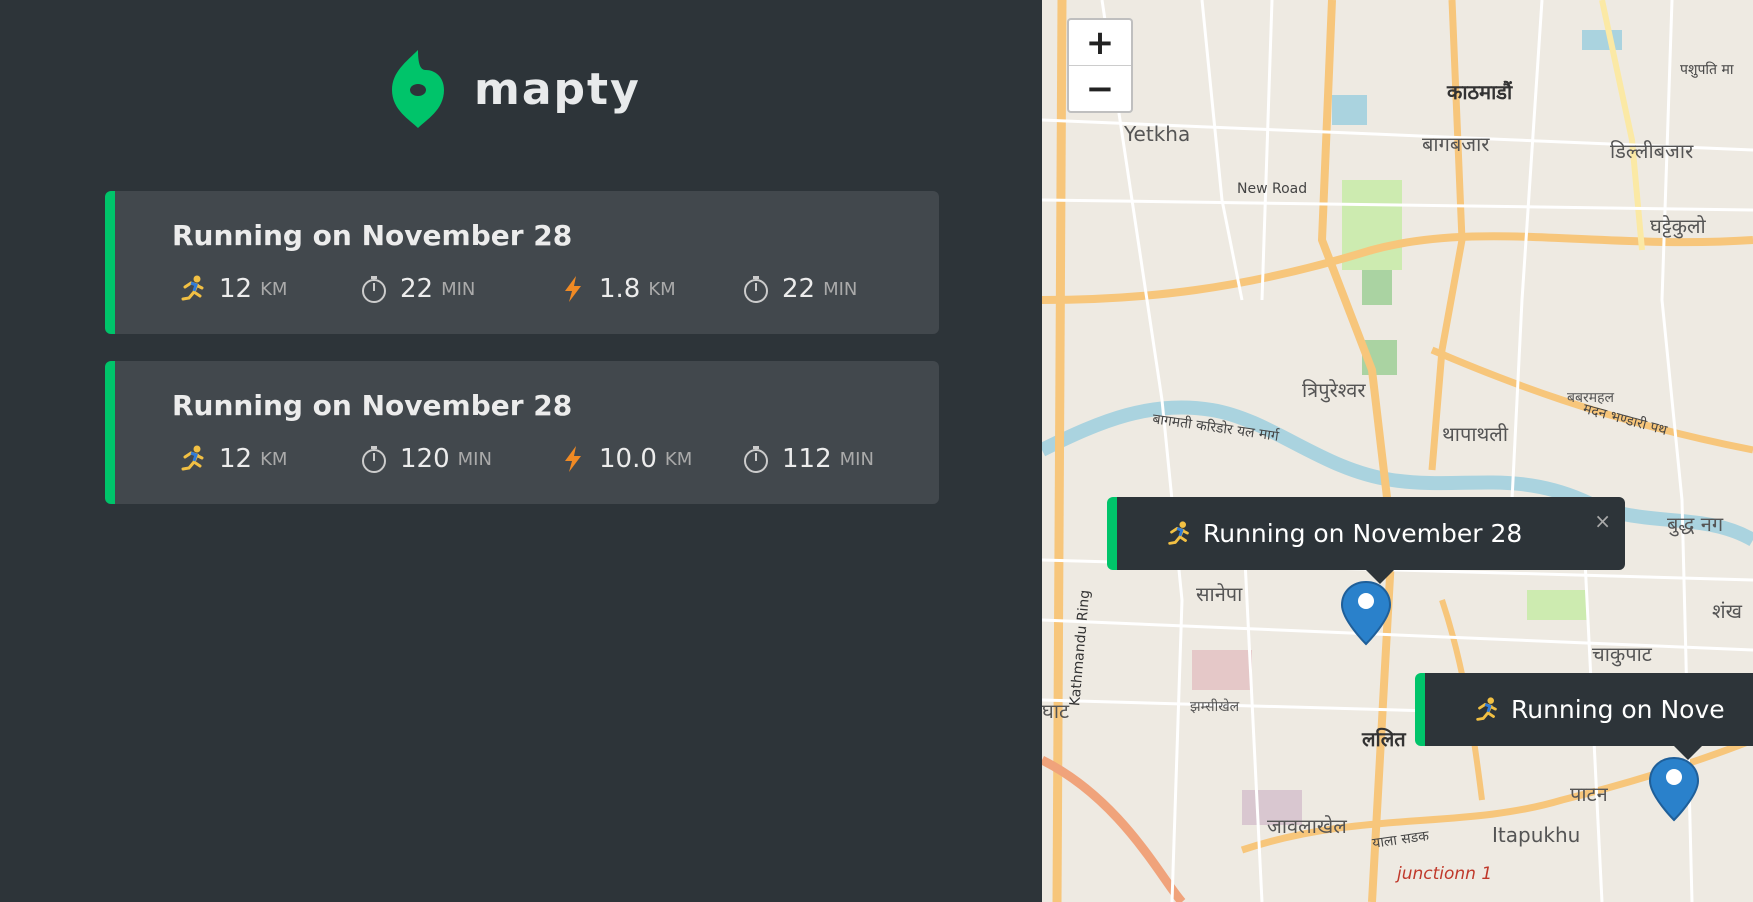  I want to click on map-label: बुद्ध नग, so click(1695, 524).